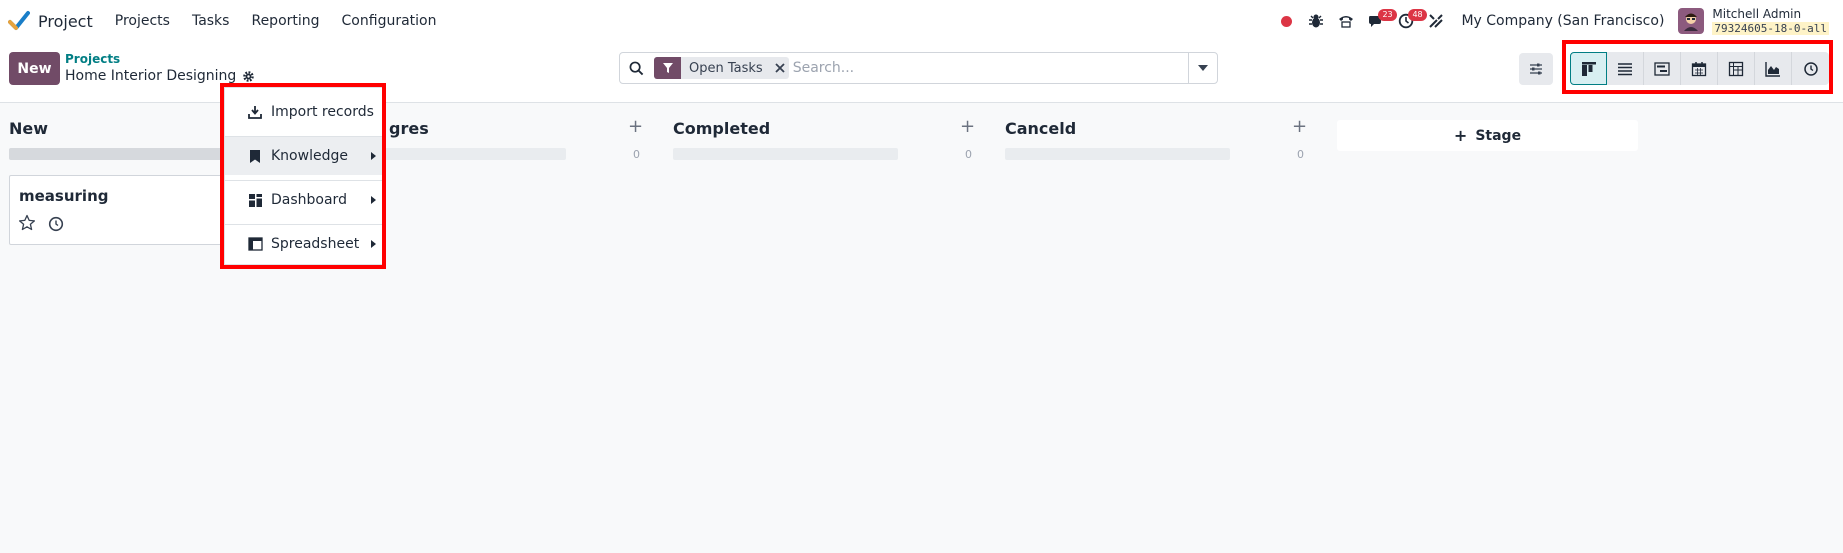 The height and width of the screenshot is (553, 1843). I want to click on caret-down-icon, so click(1203, 68).